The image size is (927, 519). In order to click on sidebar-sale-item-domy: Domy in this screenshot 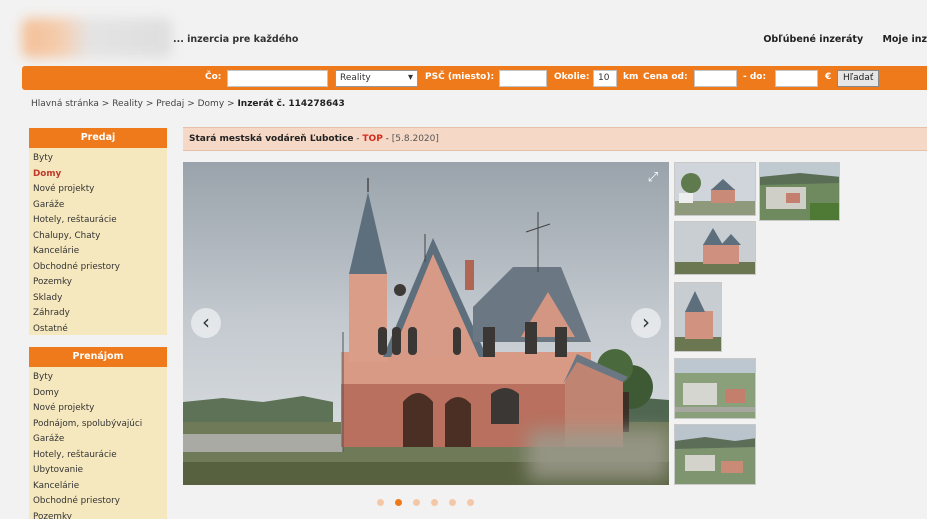, I will do `click(100, 175)`.